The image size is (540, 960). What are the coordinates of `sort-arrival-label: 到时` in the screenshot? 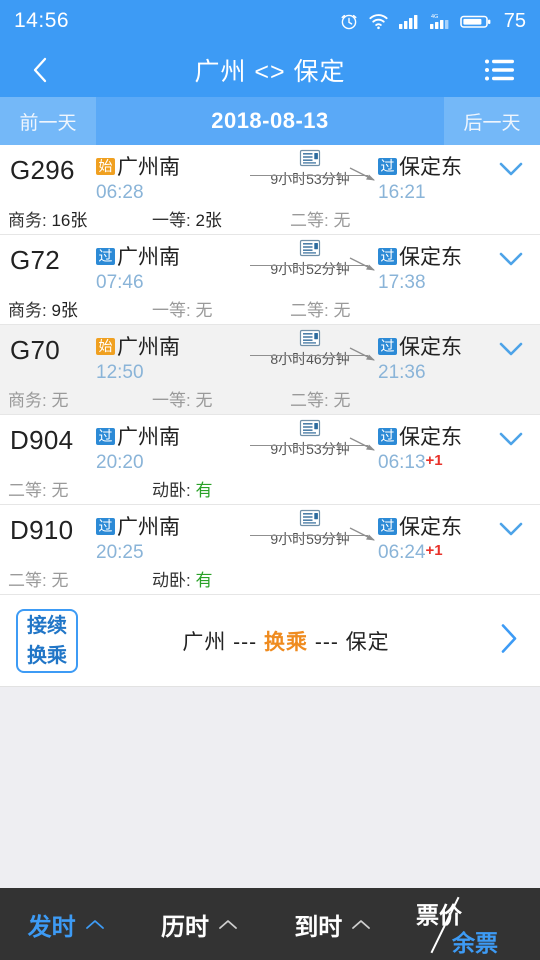 It's located at (318, 927).